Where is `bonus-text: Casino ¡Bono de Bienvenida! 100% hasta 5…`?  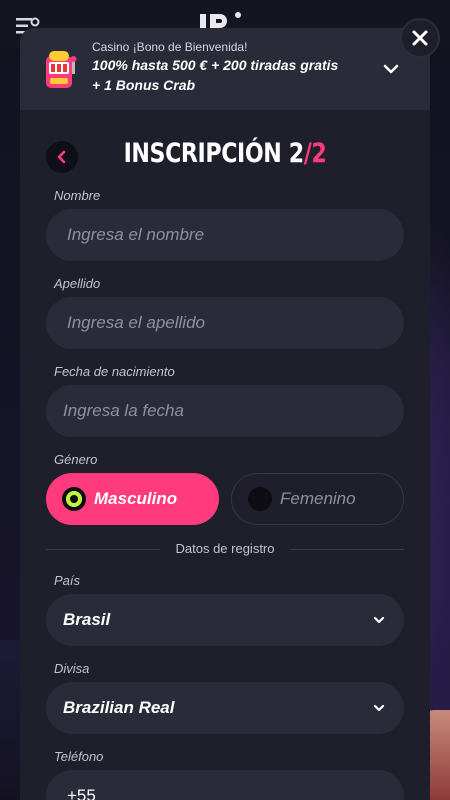
bonus-text: Casino ¡Bono de Bienvenida! 100% hasta 5… is located at coordinates (237, 67).